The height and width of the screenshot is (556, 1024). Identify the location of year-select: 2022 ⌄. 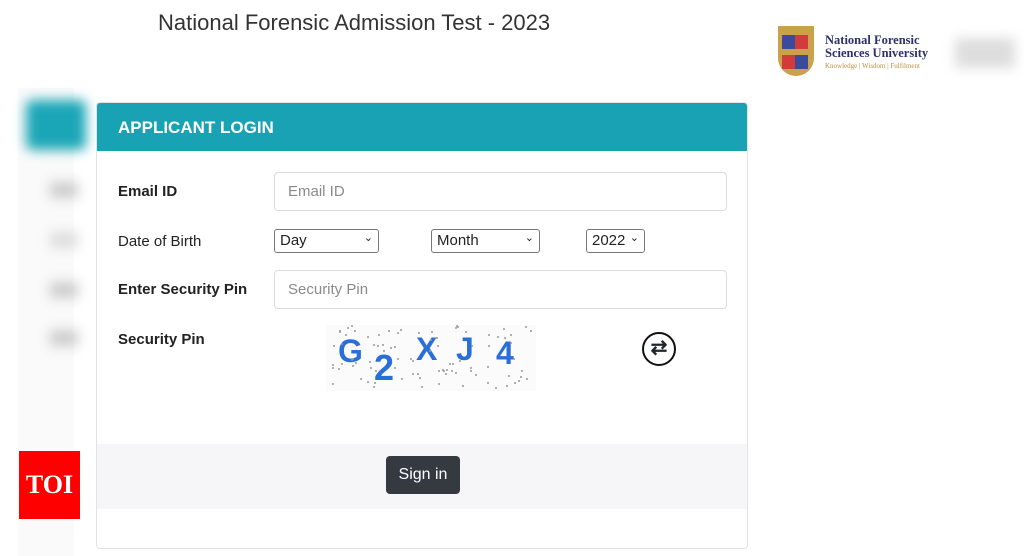
(615, 241).